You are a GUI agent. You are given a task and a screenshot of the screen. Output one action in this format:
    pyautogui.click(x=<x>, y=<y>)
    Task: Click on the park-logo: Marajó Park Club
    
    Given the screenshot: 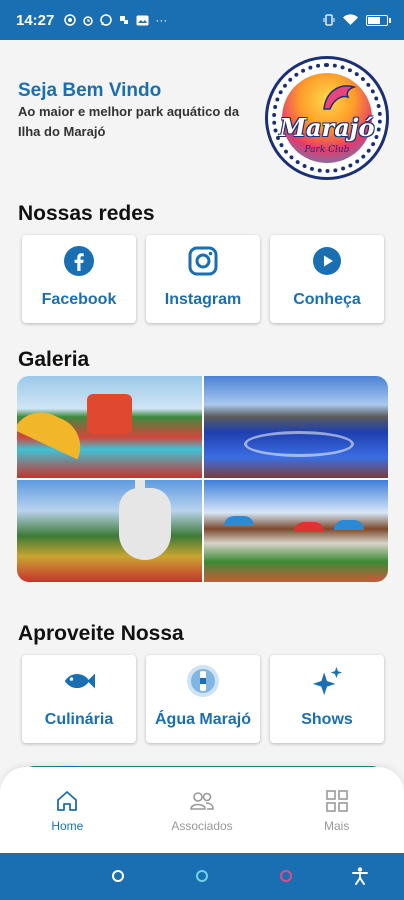 What is the action you would take?
    pyautogui.click(x=327, y=118)
    